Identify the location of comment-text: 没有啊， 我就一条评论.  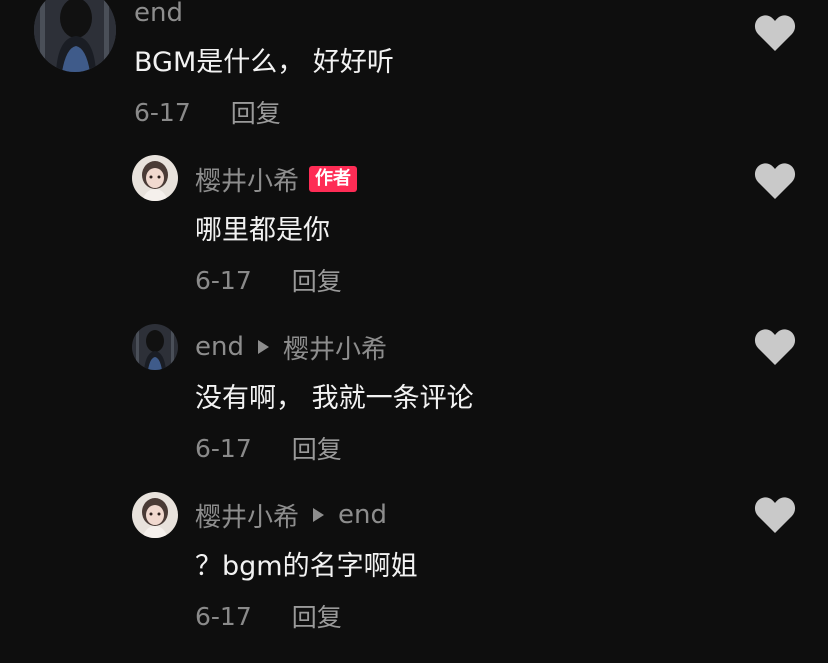
(334, 398).